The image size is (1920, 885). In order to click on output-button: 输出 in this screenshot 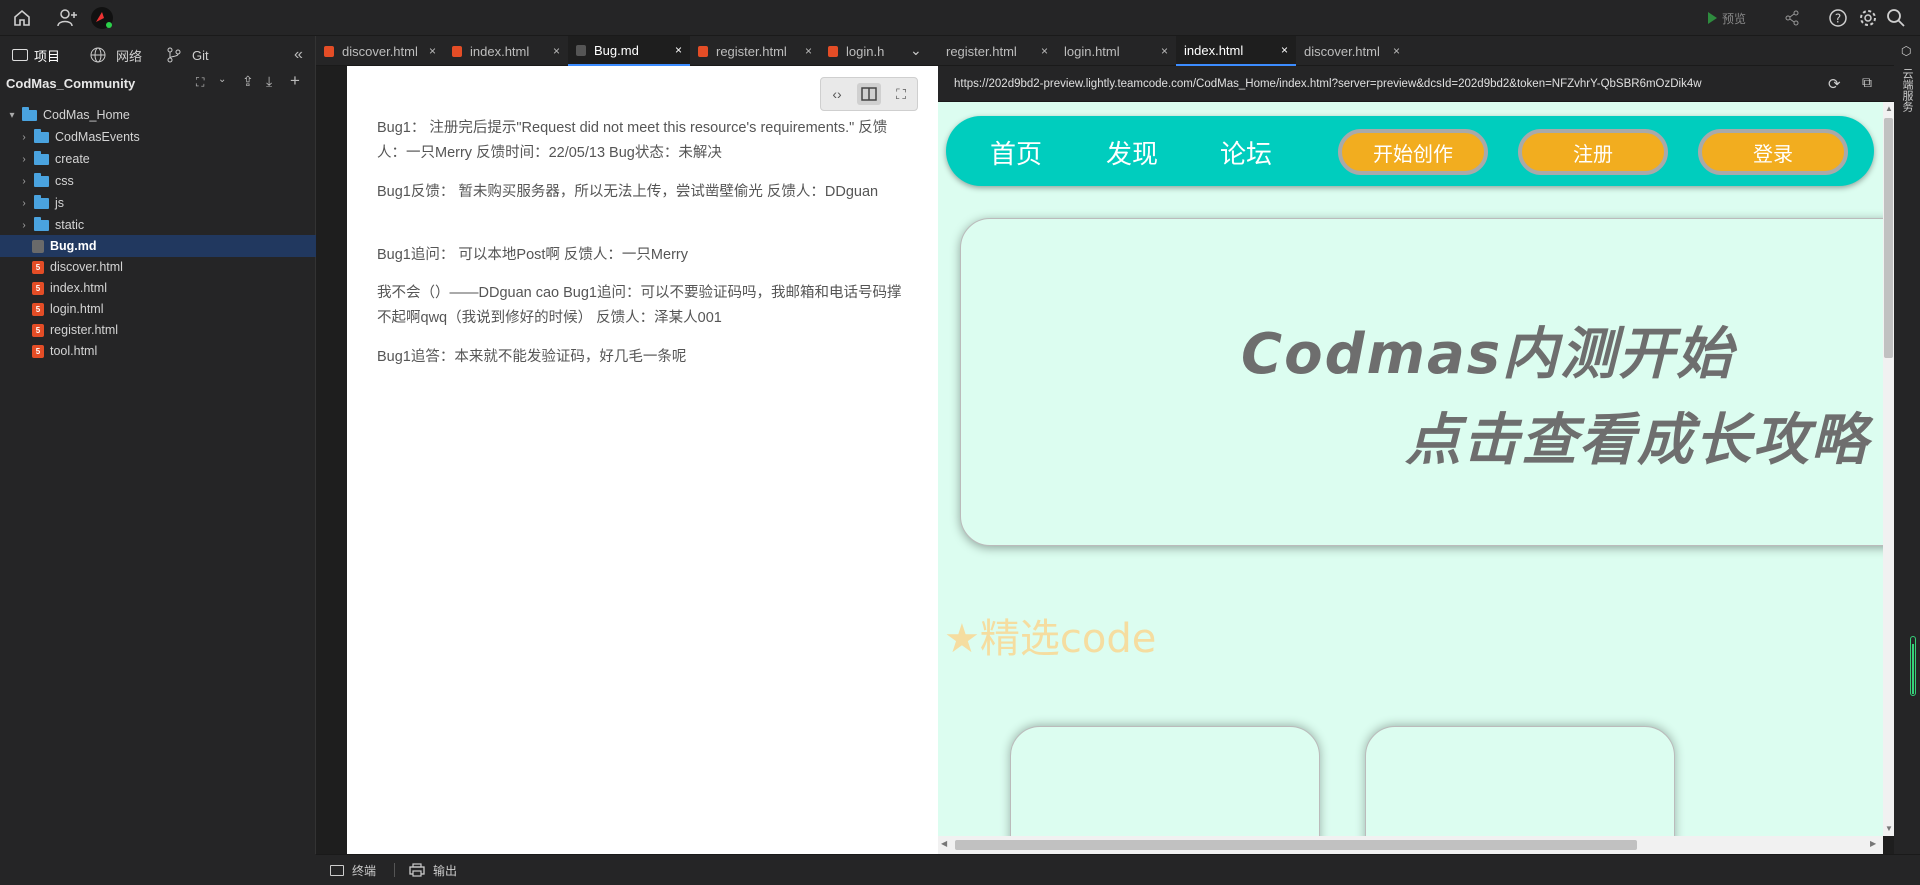, I will do `click(433, 870)`.